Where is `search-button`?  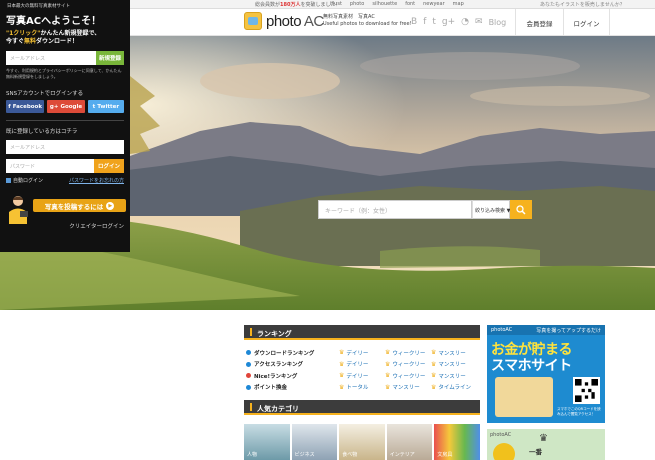 search-button is located at coordinates (521, 209).